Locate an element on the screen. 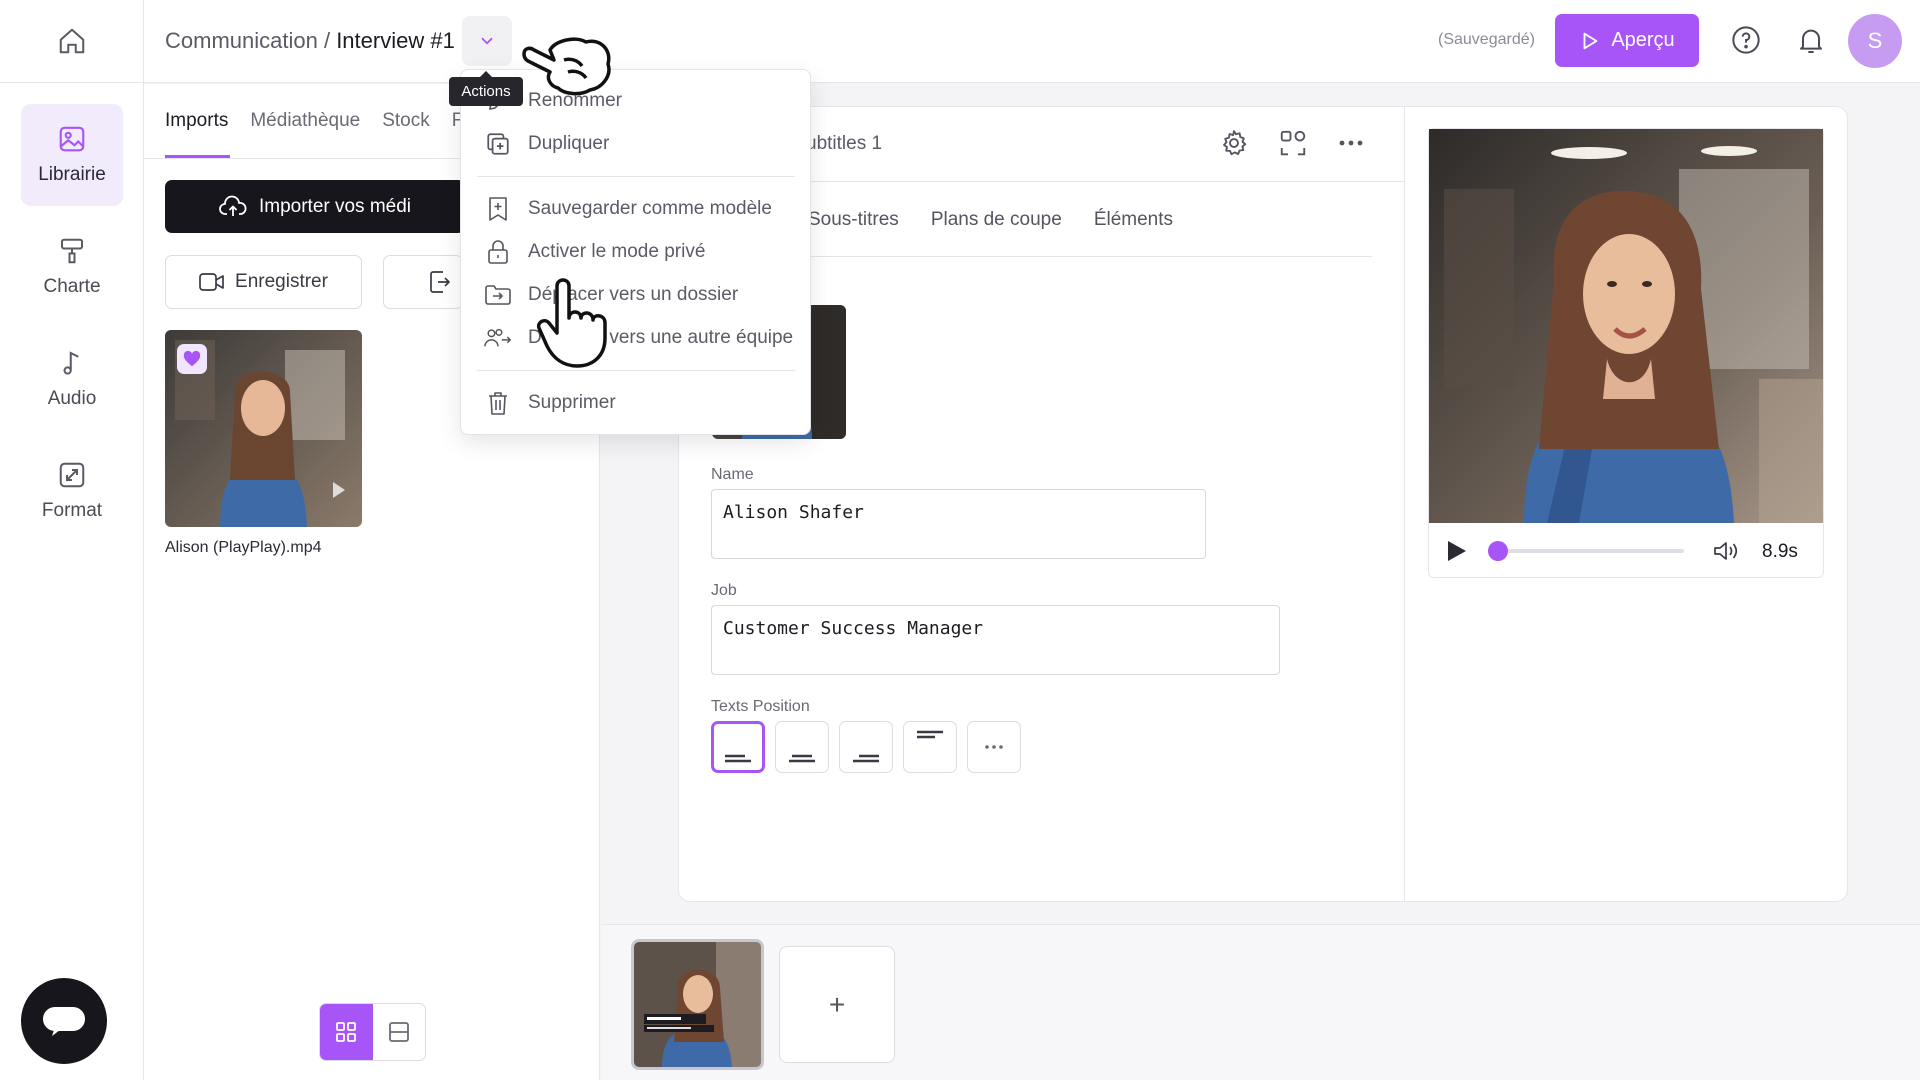 The image size is (1920, 1080). gear-icon is located at coordinates (1235, 143).